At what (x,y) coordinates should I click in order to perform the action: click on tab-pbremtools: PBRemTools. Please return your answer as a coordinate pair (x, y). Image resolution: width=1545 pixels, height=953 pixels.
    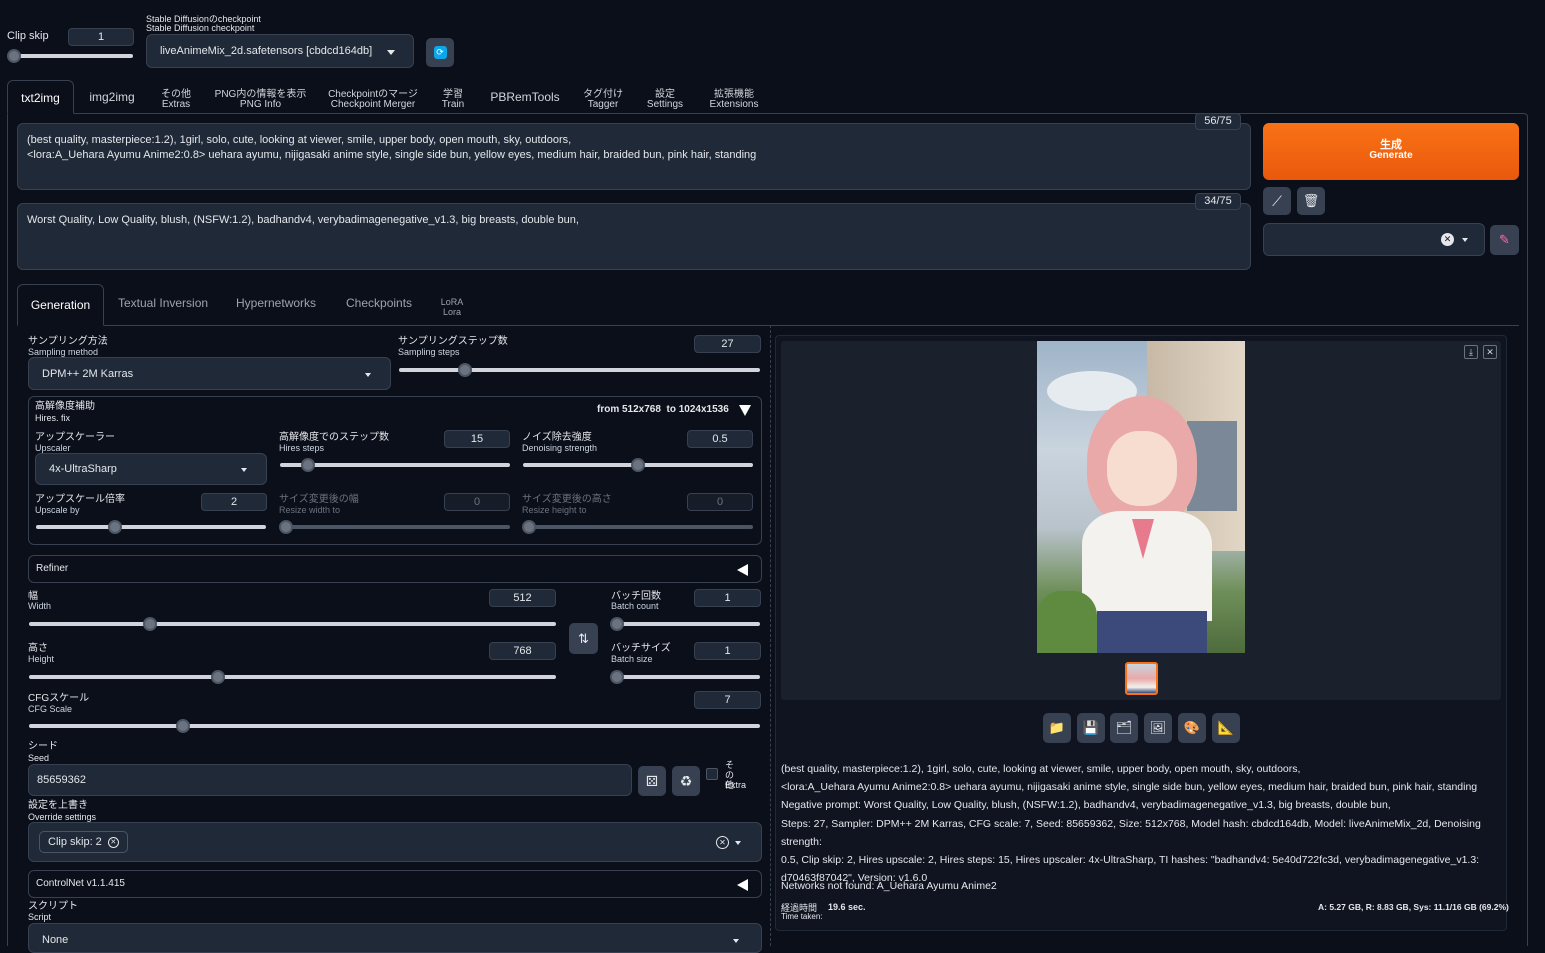
    Looking at the image, I should click on (525, 97).